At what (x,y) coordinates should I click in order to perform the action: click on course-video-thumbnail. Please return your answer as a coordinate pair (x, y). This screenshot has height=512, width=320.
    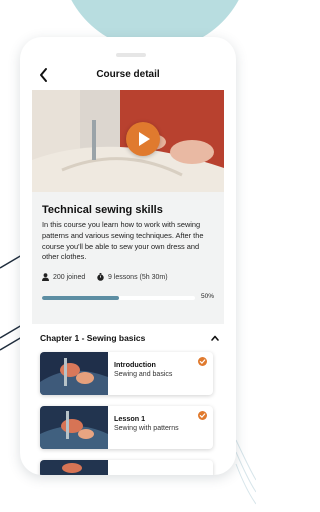
    Looking at the image, I should click on (128, 141).